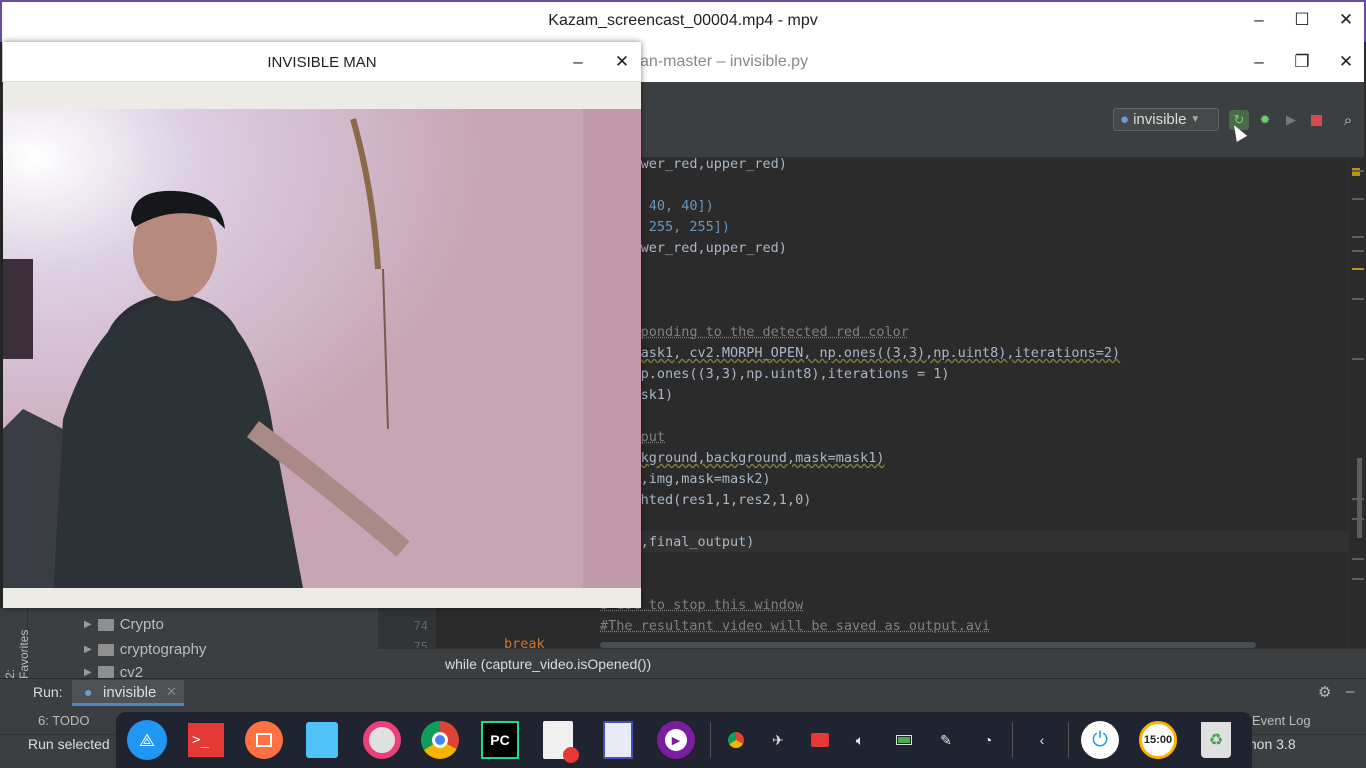  Describe the element at coordinates (145, 649) in the screenshot. I see `tree-item-cryptography: ▶ cryptography` at that location.